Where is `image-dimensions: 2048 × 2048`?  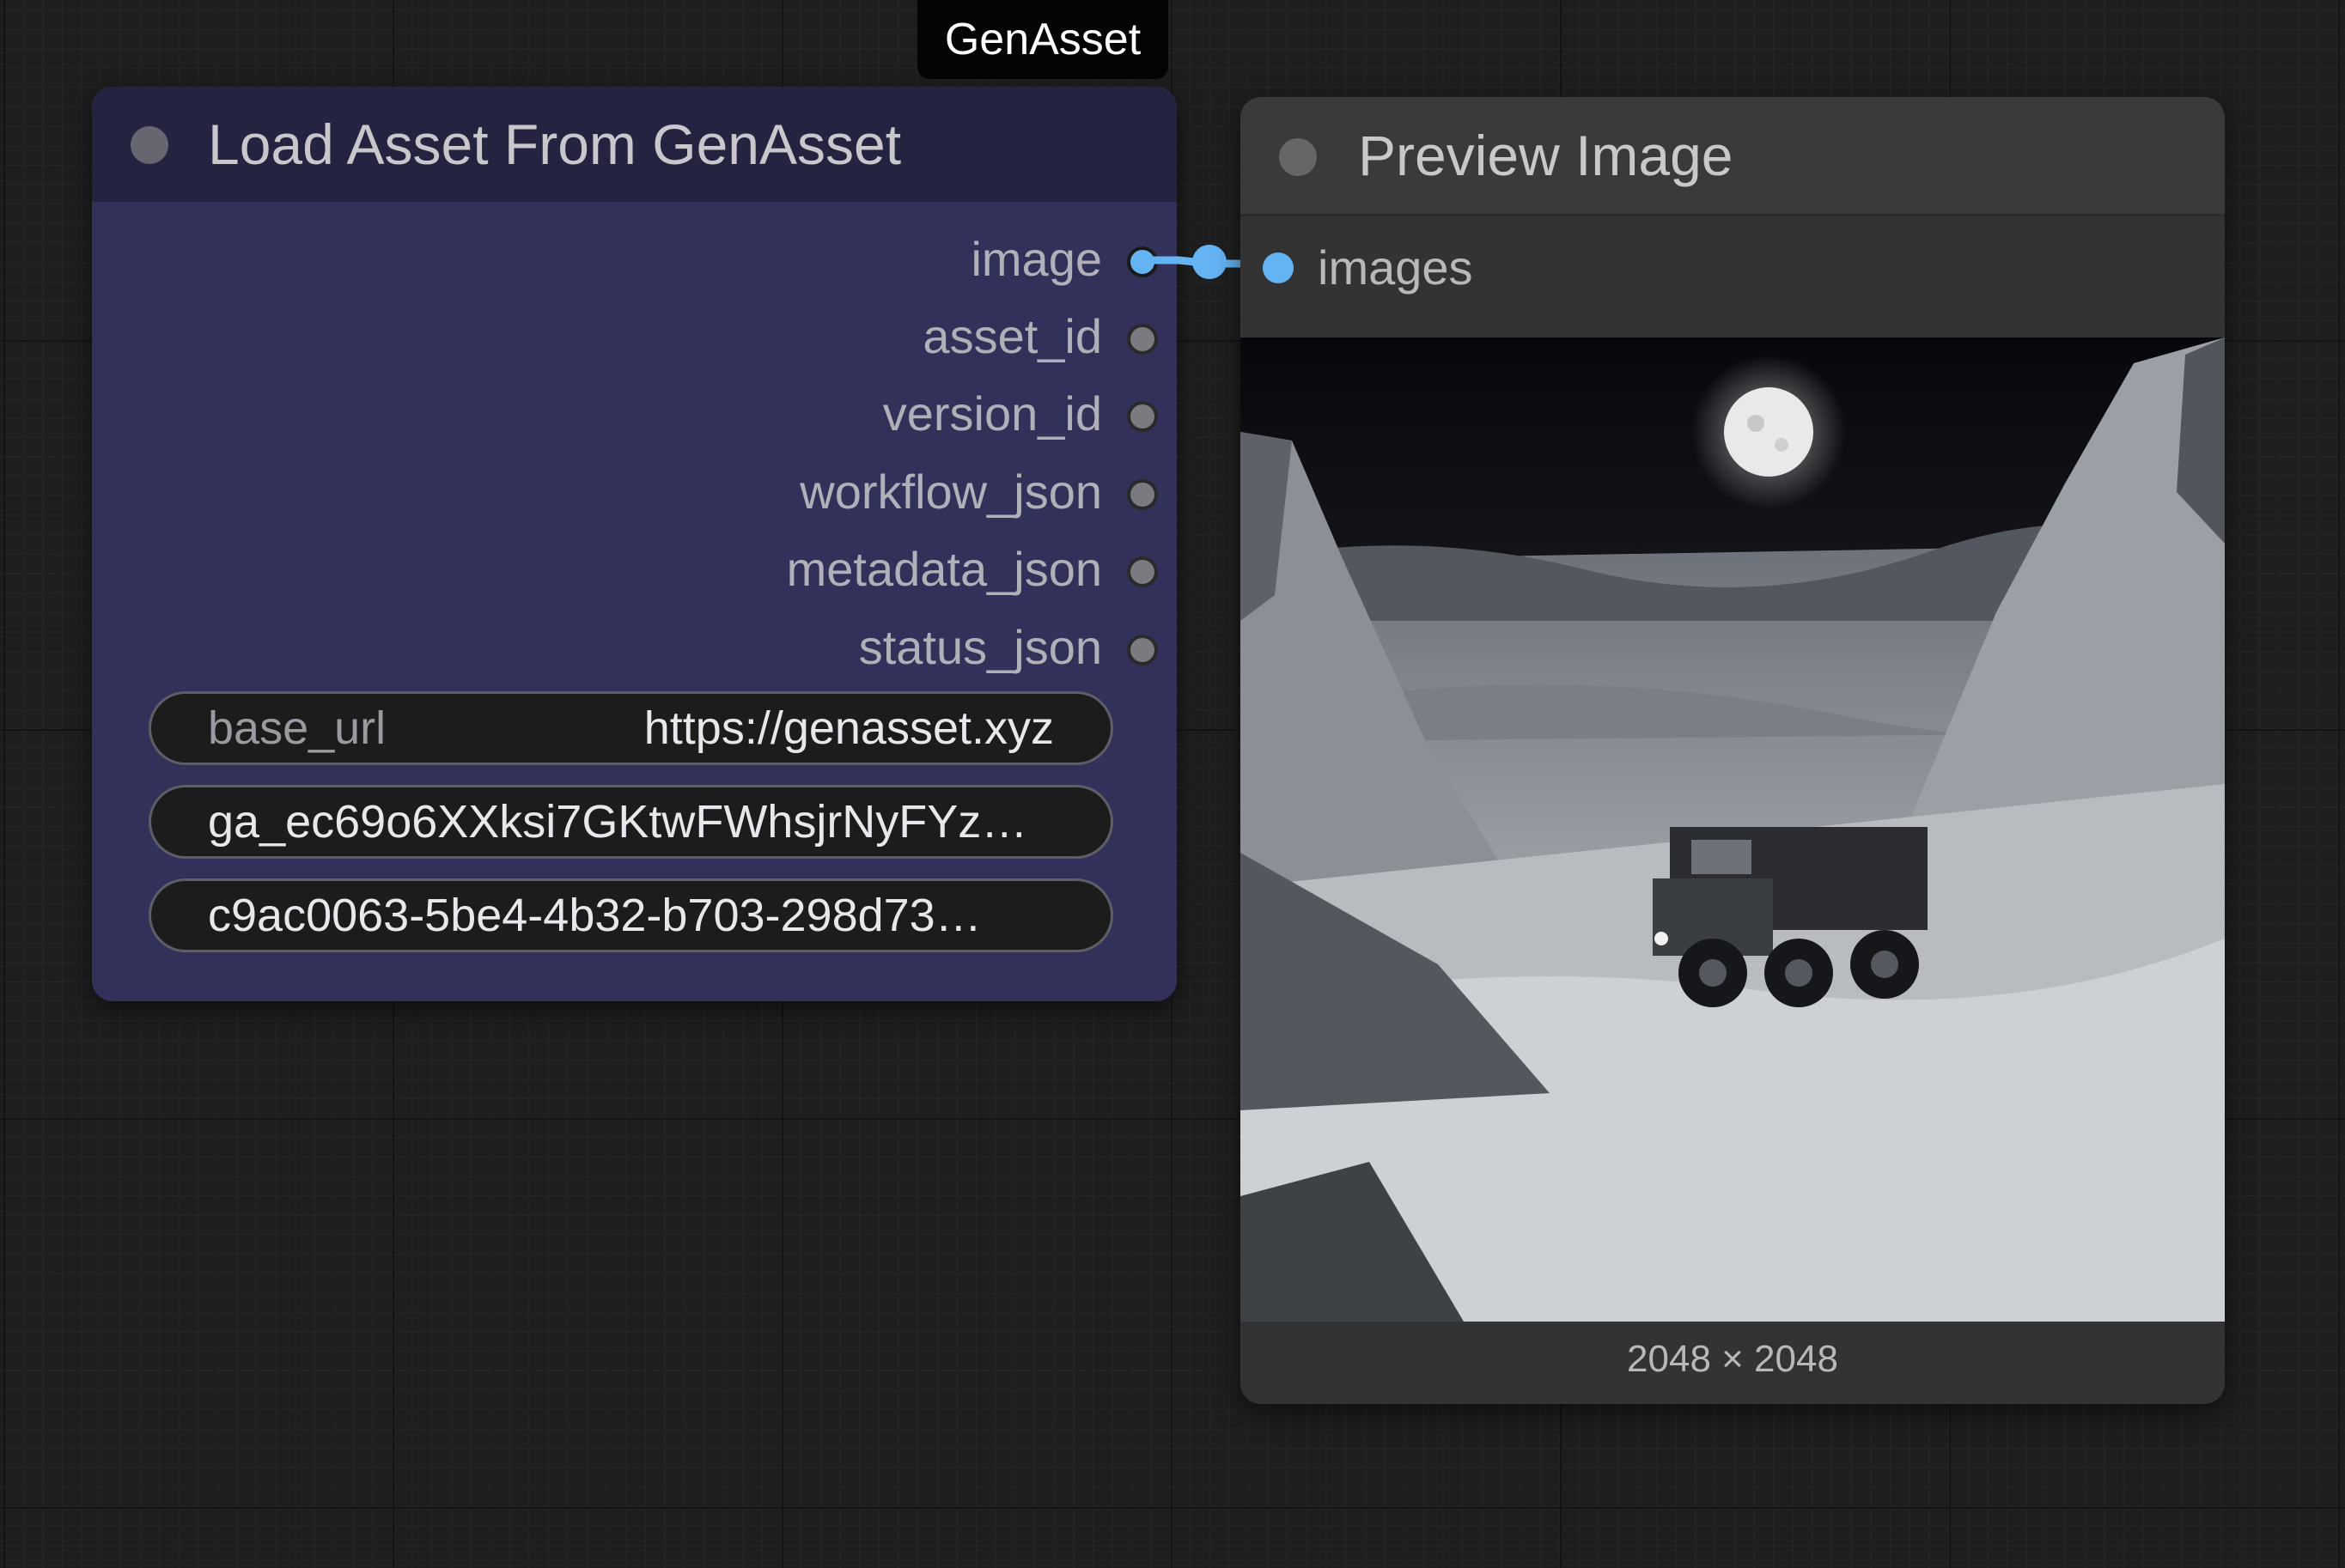 image-dimensions: 2048 × 2048 is located at coordinates (1732, 1359).